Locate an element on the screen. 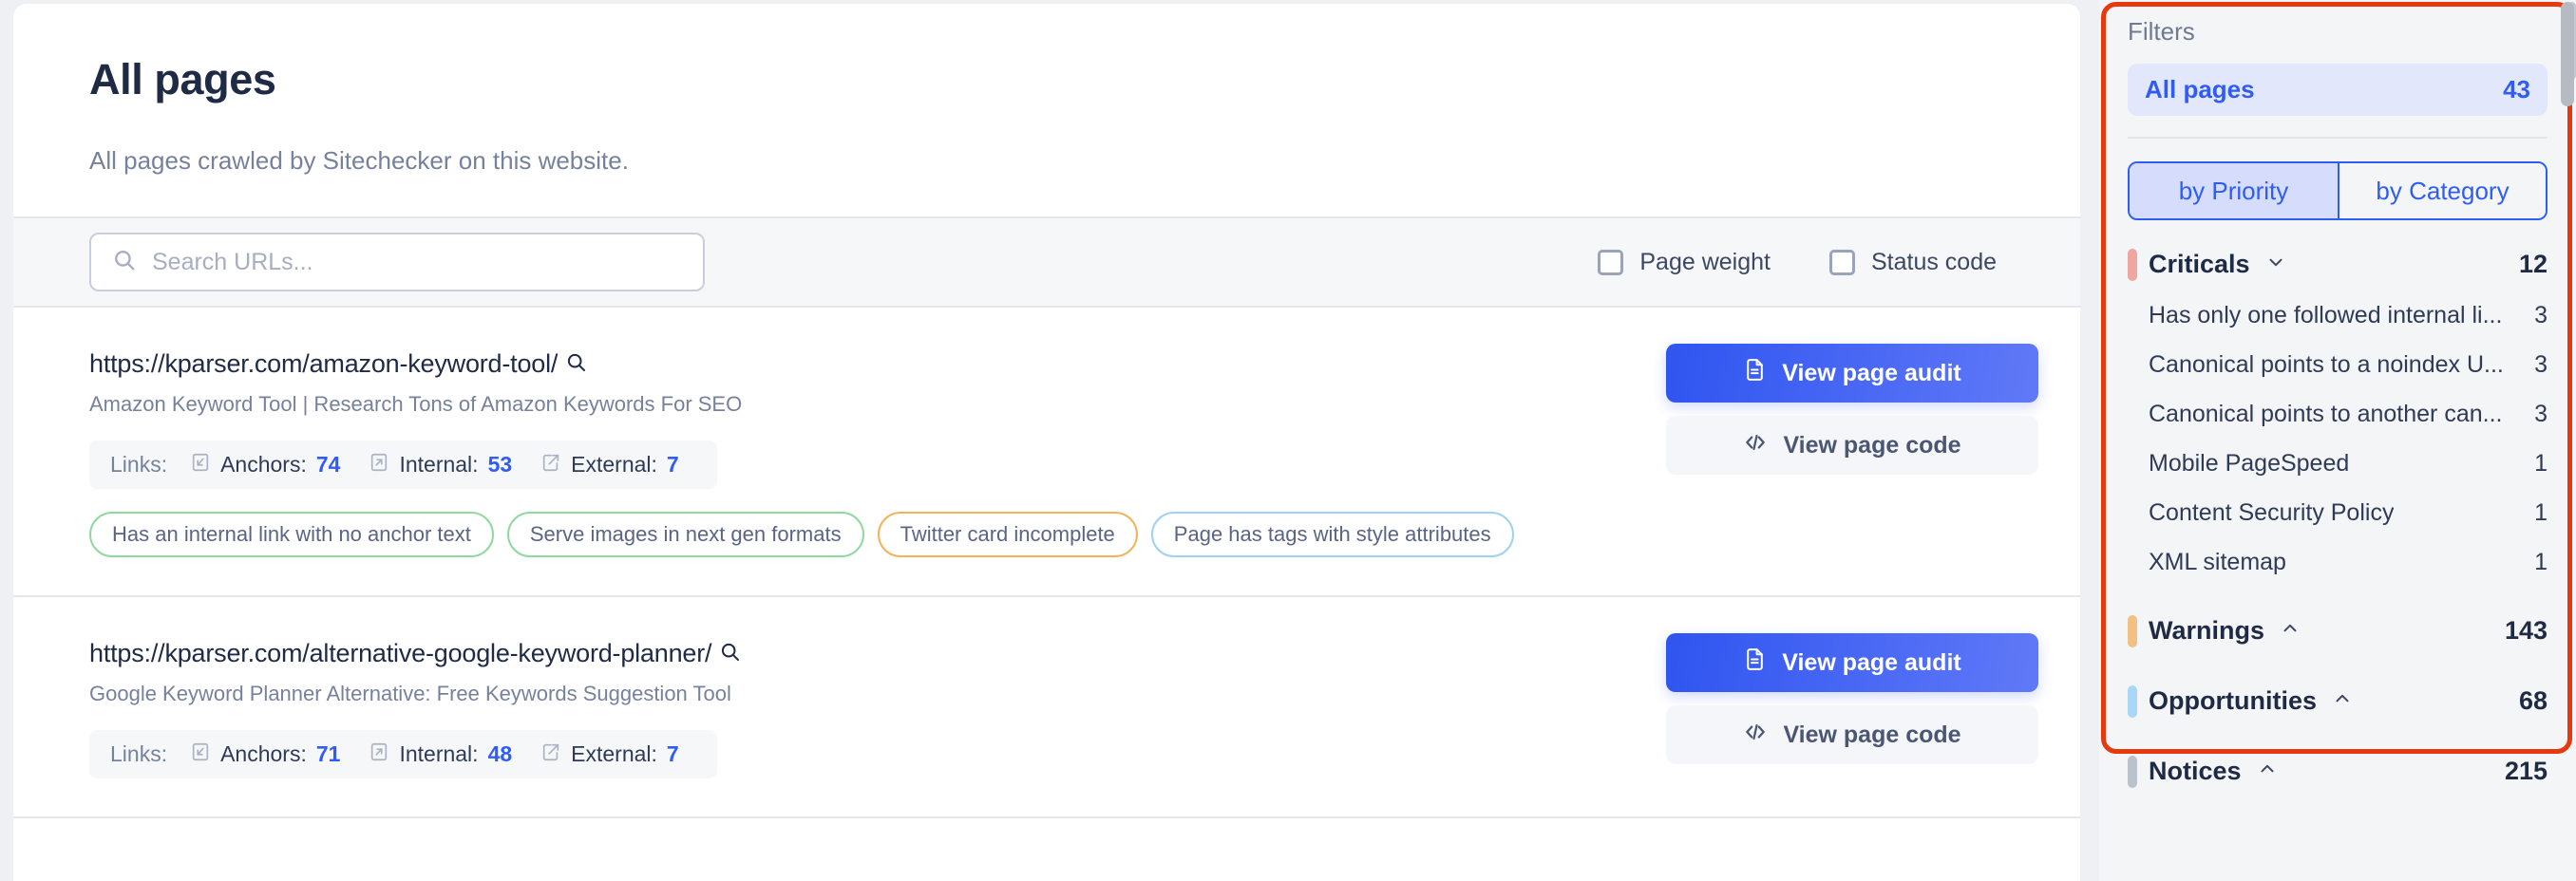  filter-all-pages: All pages 43 is located at coordinates (2338, 90).